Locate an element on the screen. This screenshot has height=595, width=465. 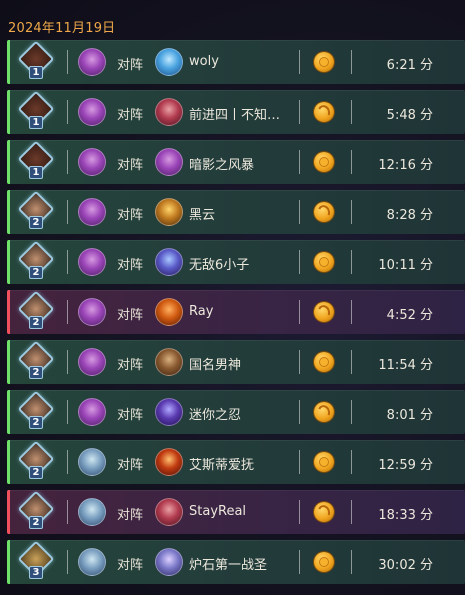
match-row: 2 对阵 StayReal 18:33 分 is located at coordinates (236, 512).